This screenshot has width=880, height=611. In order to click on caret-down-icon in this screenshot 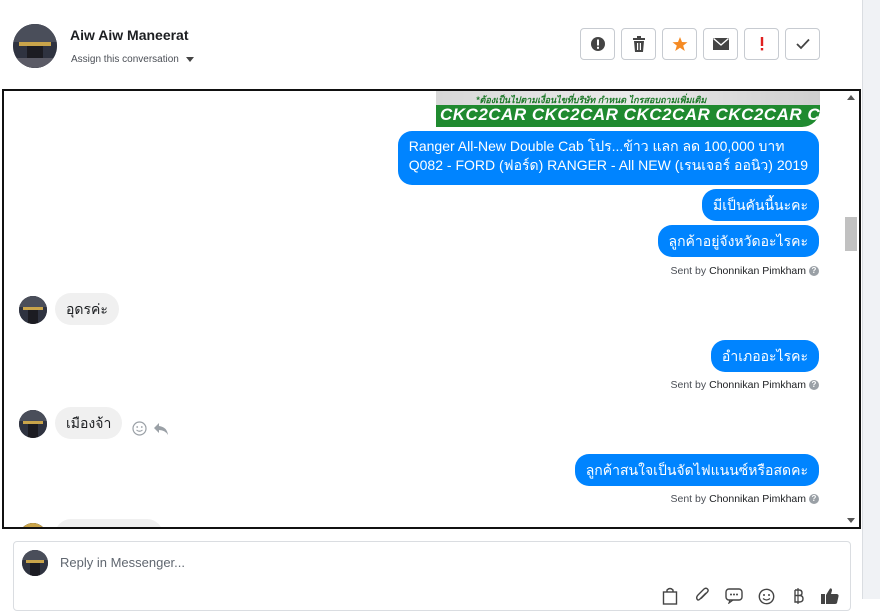, I will do `click(189, 59)`.